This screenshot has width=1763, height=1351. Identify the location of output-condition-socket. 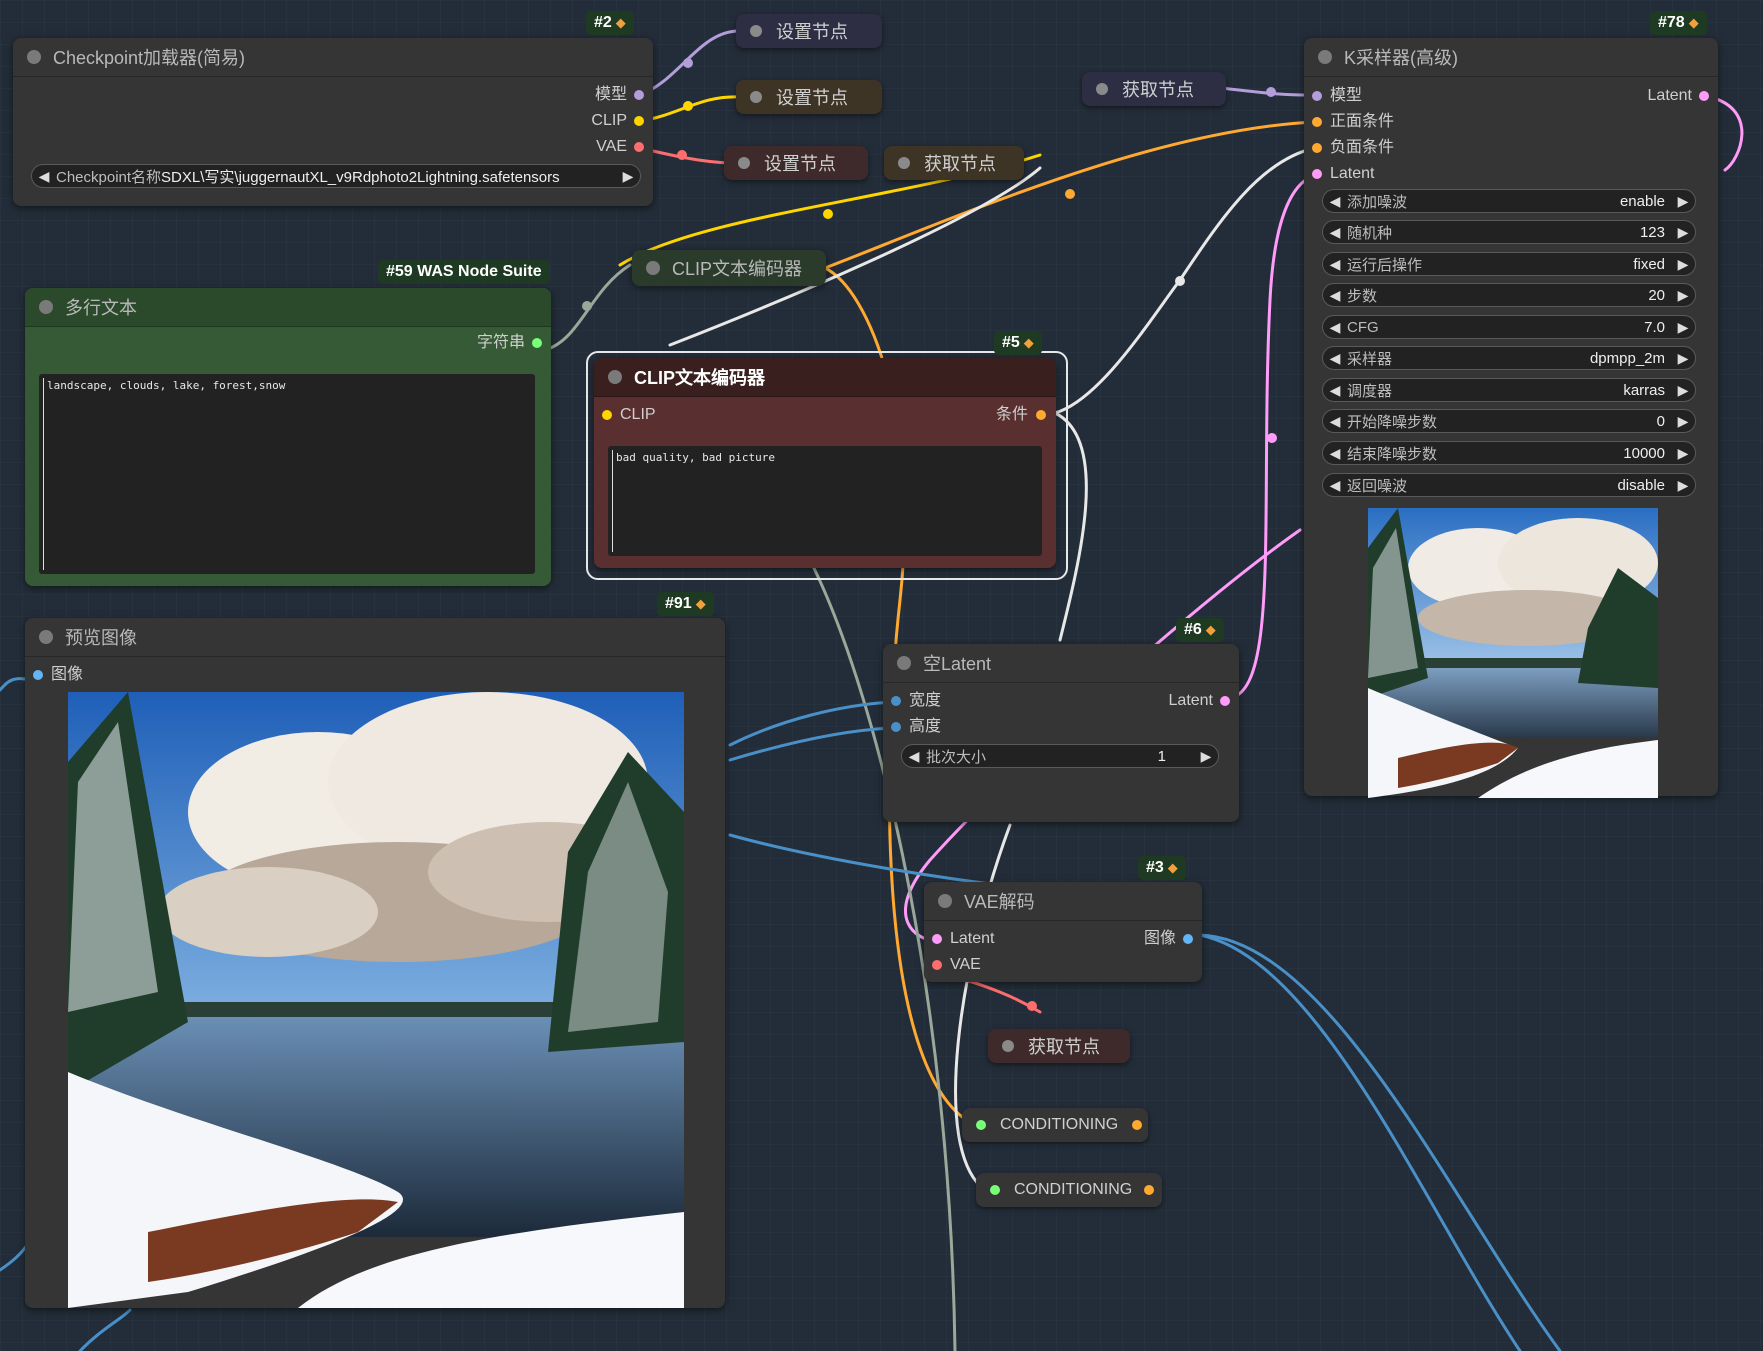
(1041, 415).